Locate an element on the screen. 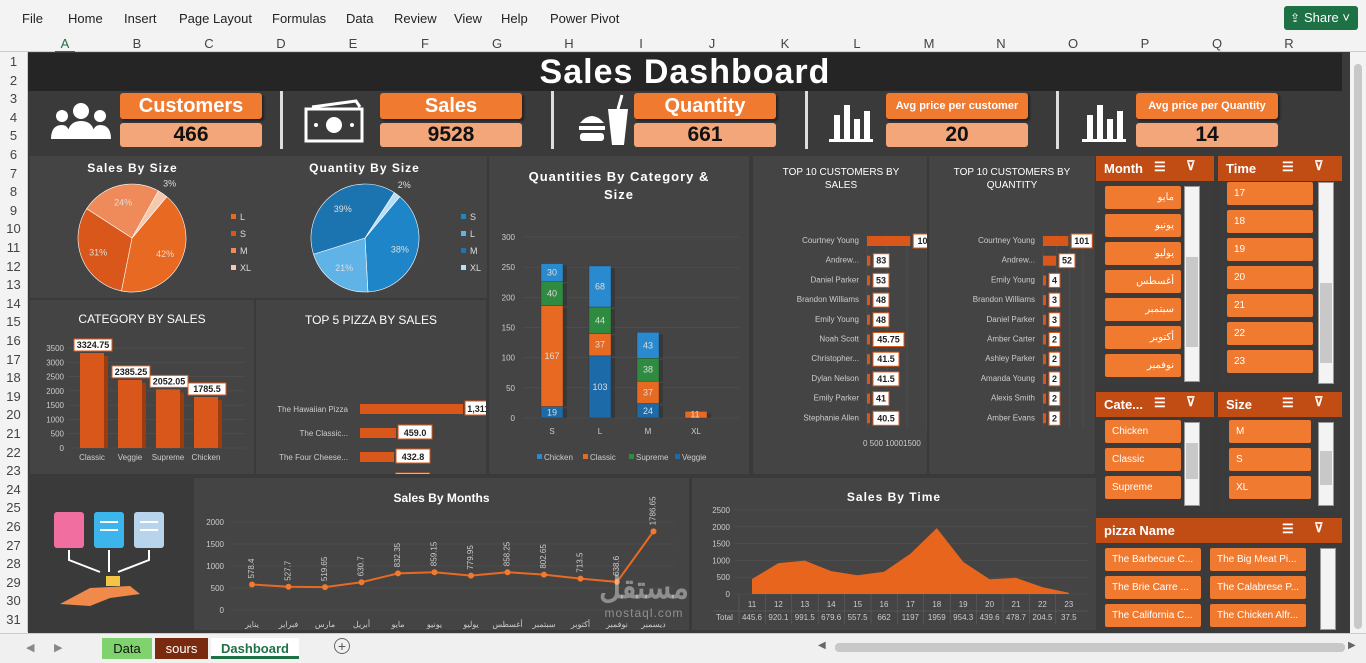 The height and width of the screenshot is (663, 1366). row-header: 10 is located at coordinates (13, 228).